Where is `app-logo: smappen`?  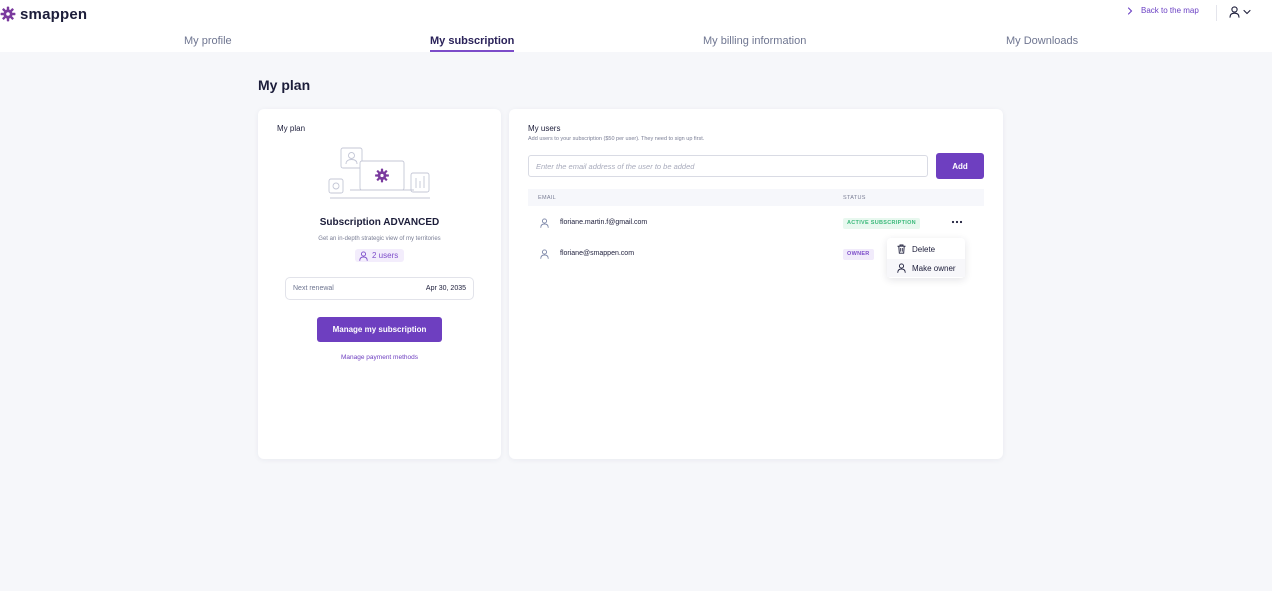 app-logo: smappen is located at coordinates (43, 14).